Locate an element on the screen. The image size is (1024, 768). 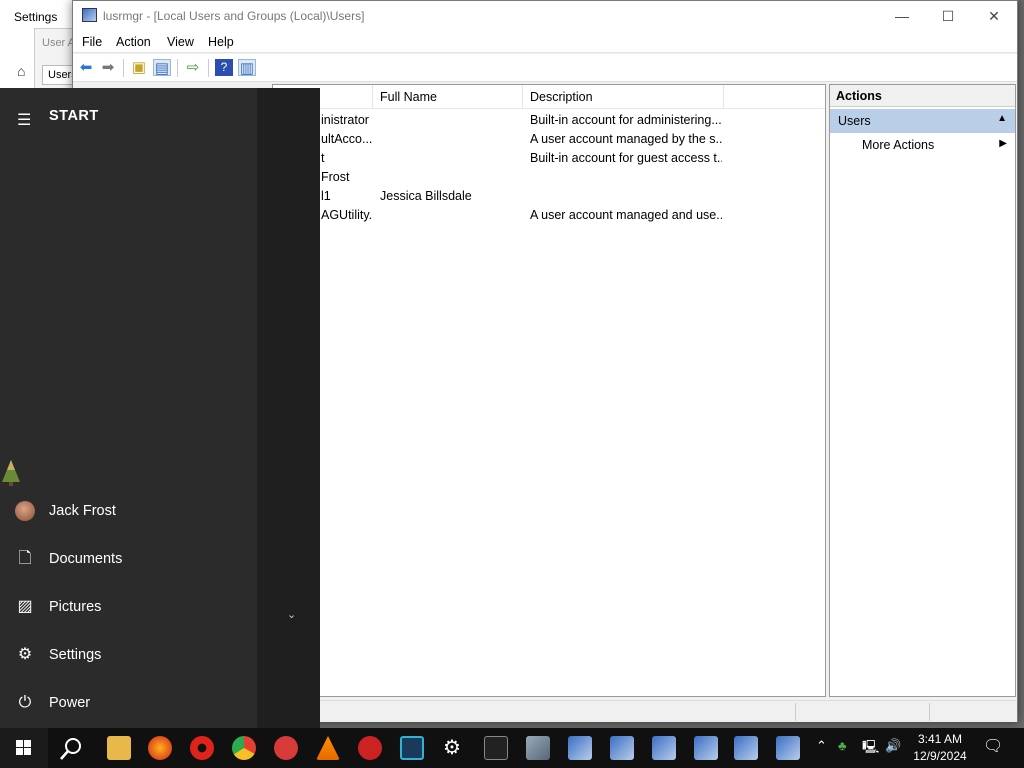
gear-icon: ⚙ is located at coordinates (25, 654).